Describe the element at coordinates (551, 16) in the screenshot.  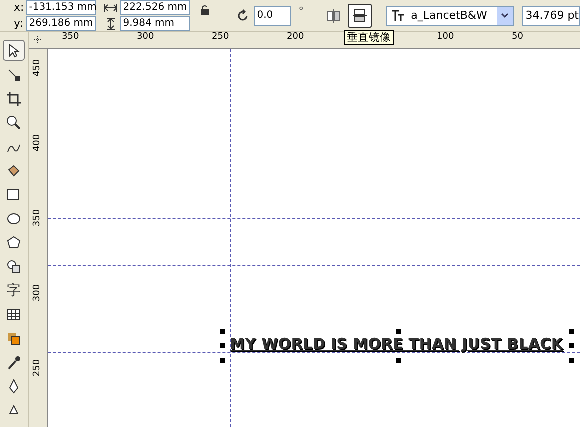
I see `font-size-field: 34.769 pt` at that location.